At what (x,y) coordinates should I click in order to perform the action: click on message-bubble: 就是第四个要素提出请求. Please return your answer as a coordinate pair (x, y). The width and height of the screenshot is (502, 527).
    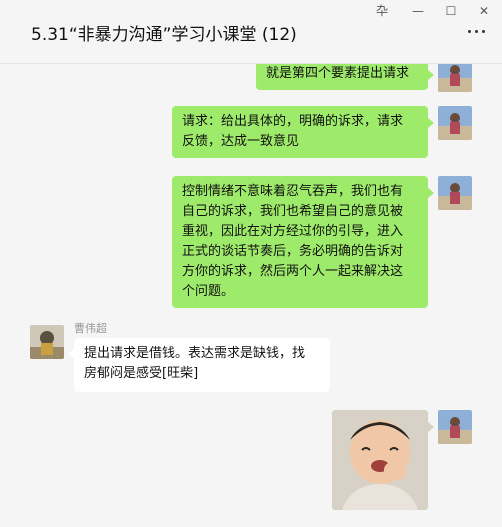
    Looking at the image, I should click on (342, 77).